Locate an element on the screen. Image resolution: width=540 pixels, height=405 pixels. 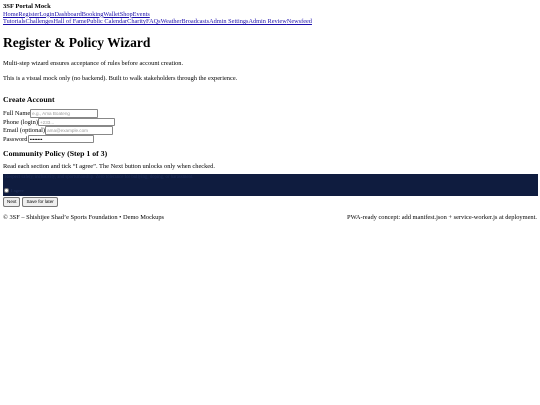
create-account-heading: Create Account is located at coordinates (29, 100).